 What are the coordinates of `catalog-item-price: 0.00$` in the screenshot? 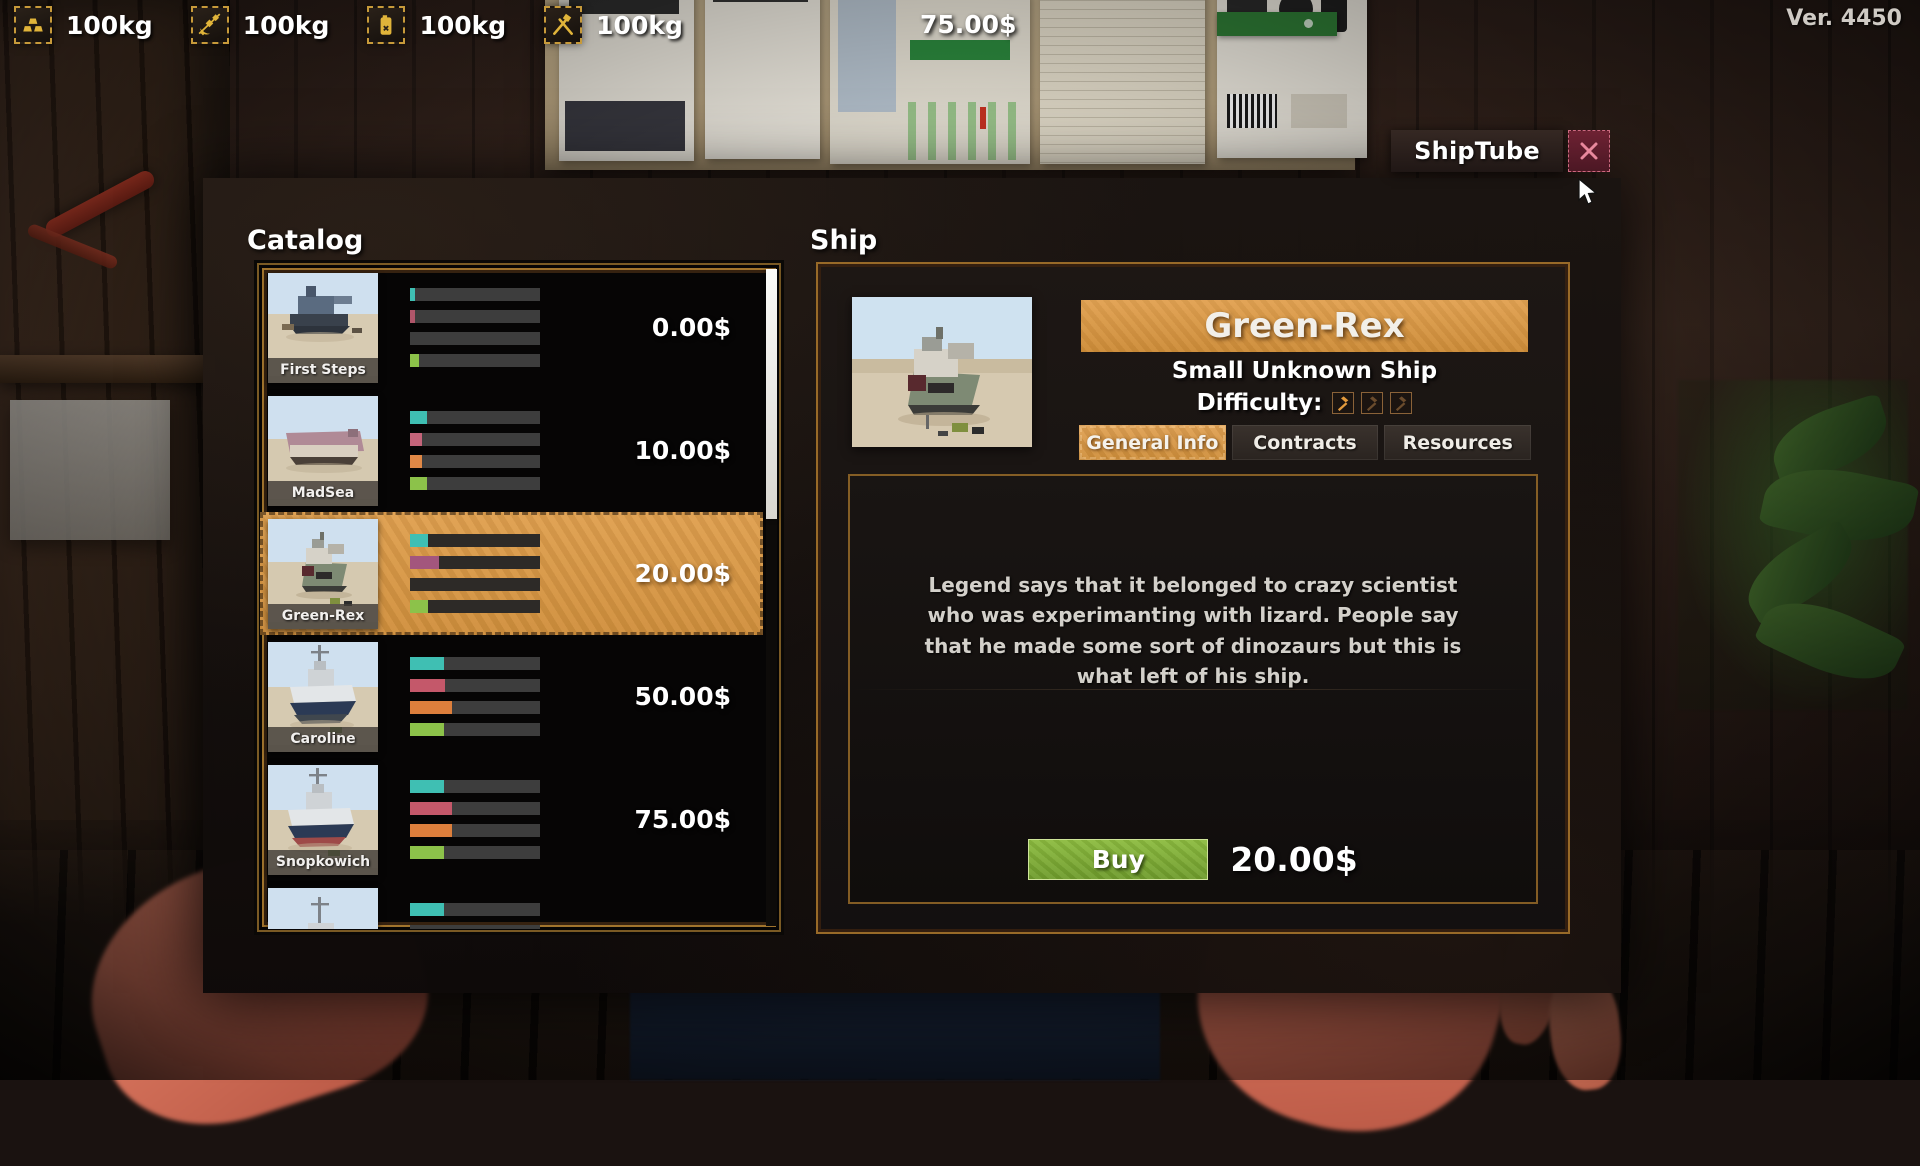 It's located at (691, 327).